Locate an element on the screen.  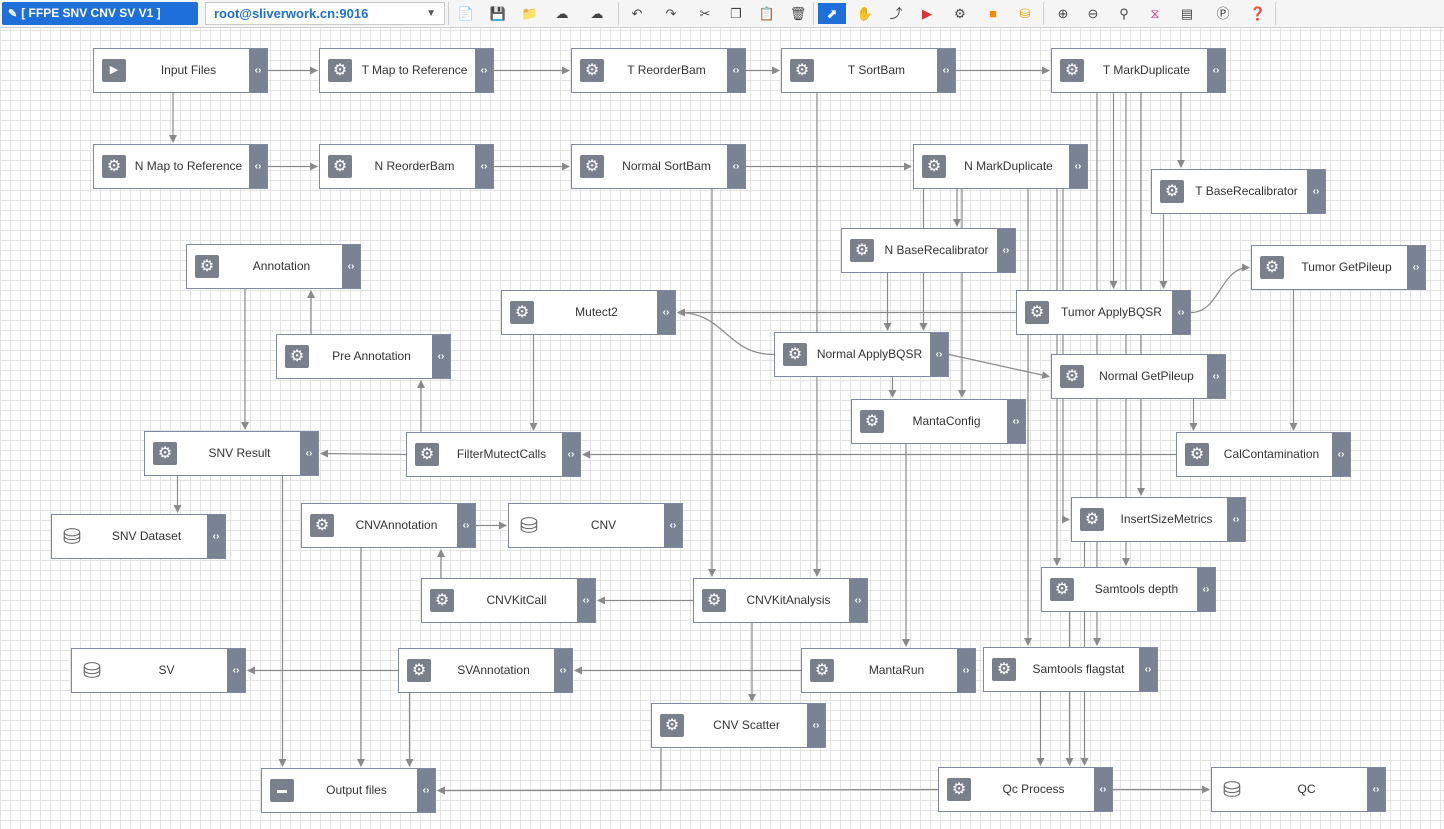
node-cnv: ⛁ CNV ‹› is located at coordinates (595, 525).